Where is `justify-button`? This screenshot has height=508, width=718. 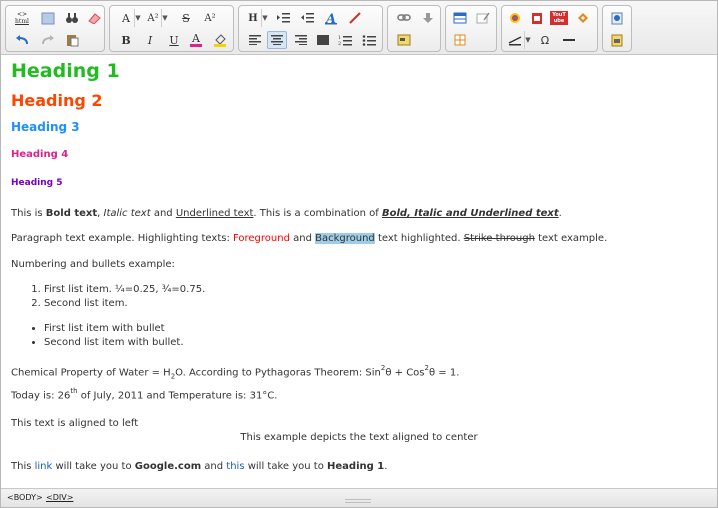
justify-button is located at coordinates (323, 40).